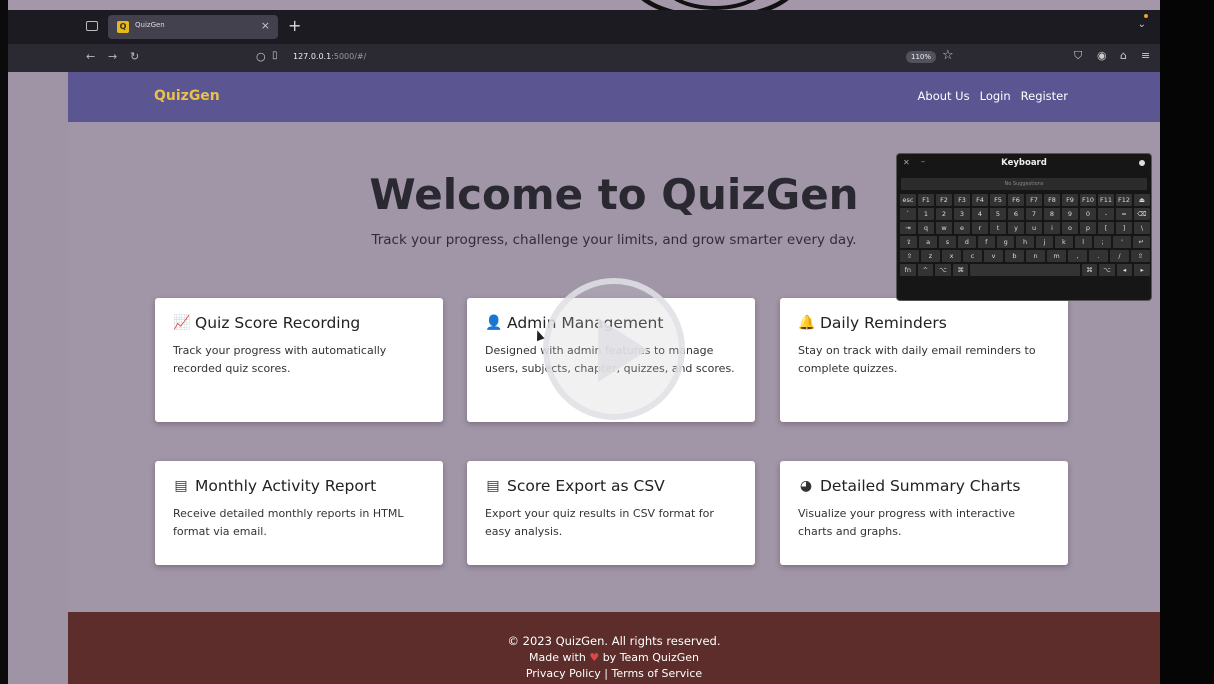 Image resolution: width=1214 pixels, height=684 pixels. I want to click on keyboard-key: d, so click(967, 242).